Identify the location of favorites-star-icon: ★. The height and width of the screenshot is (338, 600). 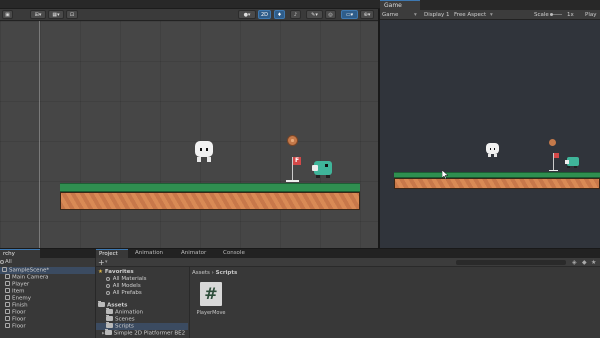
(101, 272).